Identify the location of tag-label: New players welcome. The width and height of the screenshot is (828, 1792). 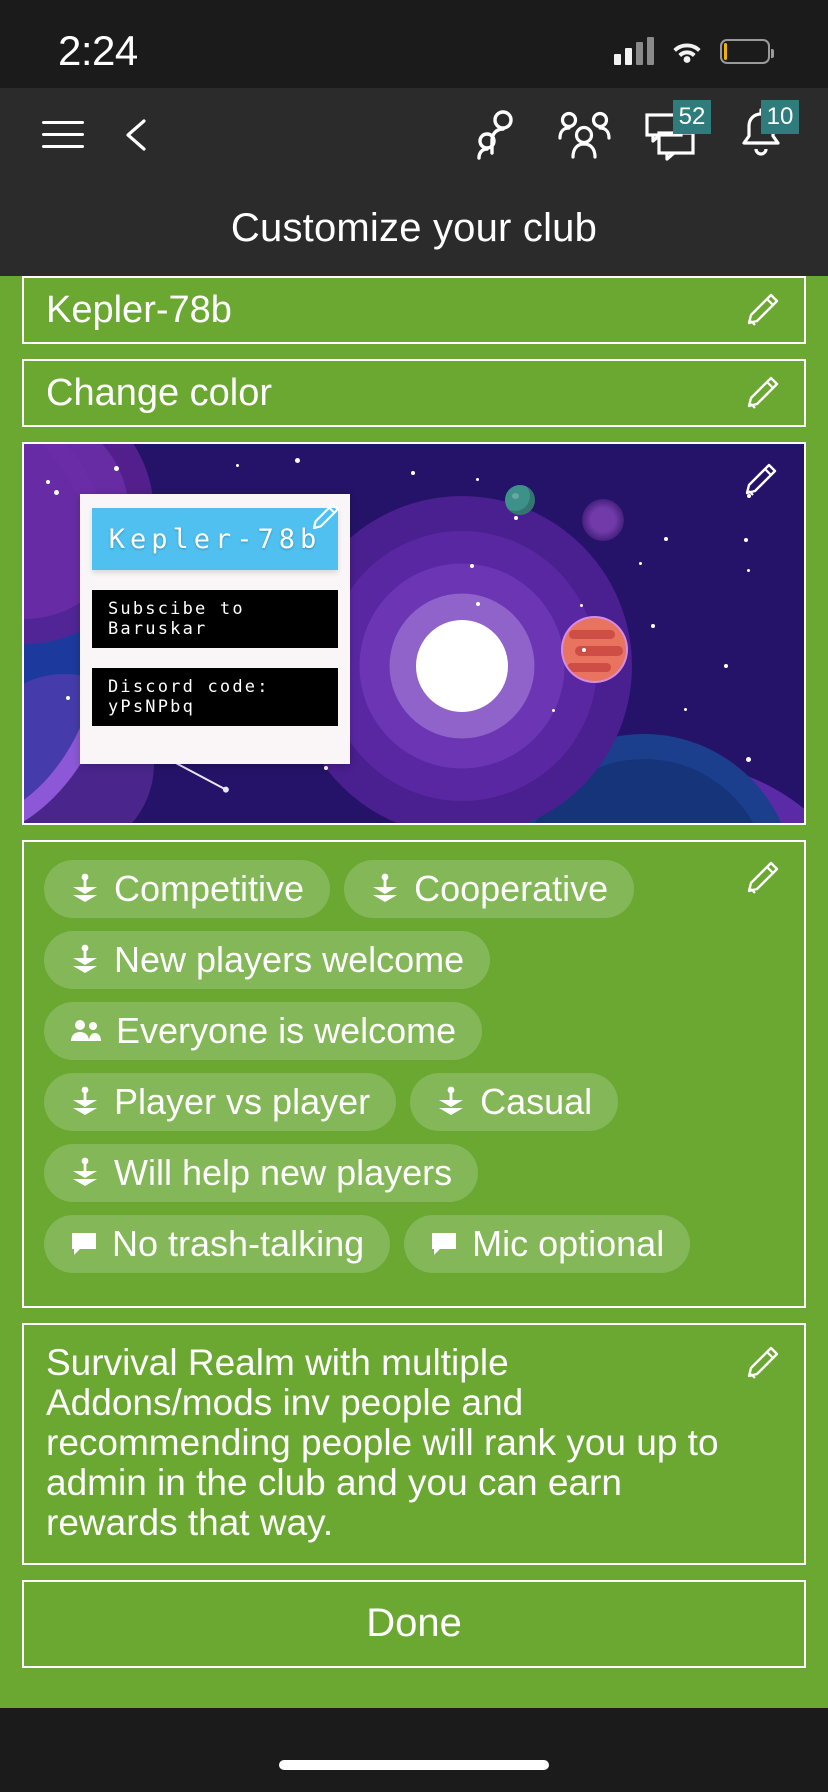
(289, 959).